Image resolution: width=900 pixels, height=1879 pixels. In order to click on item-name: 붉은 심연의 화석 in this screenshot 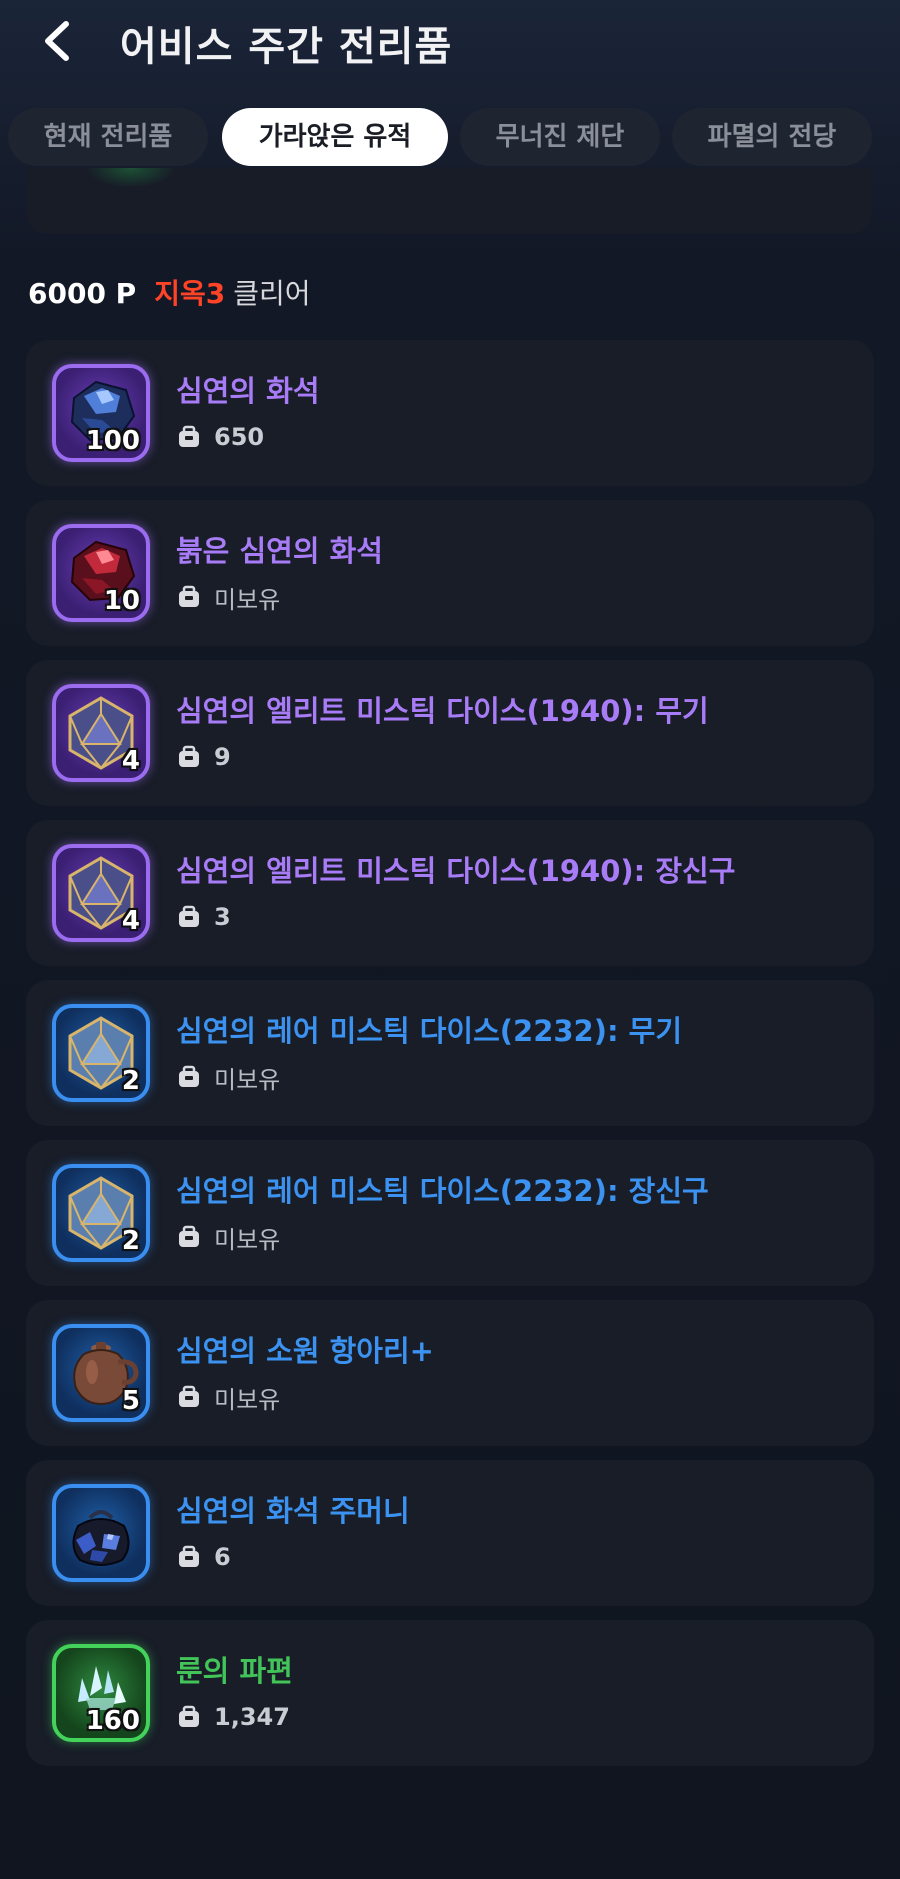, I will do `click(279, 551)`.